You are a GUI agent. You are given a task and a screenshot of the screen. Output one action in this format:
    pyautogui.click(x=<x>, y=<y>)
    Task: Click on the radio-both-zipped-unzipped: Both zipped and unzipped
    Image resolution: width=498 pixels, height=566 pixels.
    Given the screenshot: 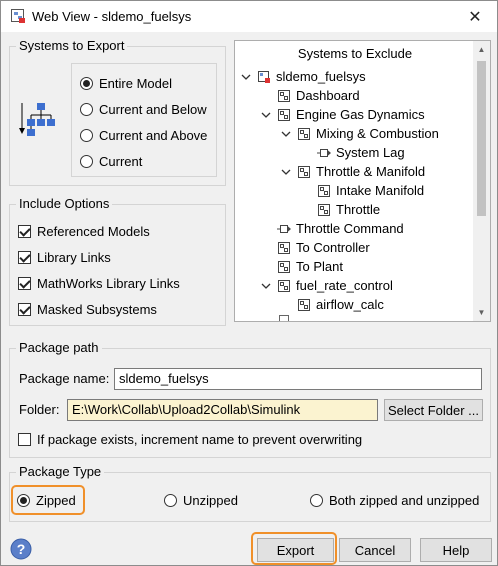 What is the action you would take?
    pyautogui.click(x=394, y=500)
    